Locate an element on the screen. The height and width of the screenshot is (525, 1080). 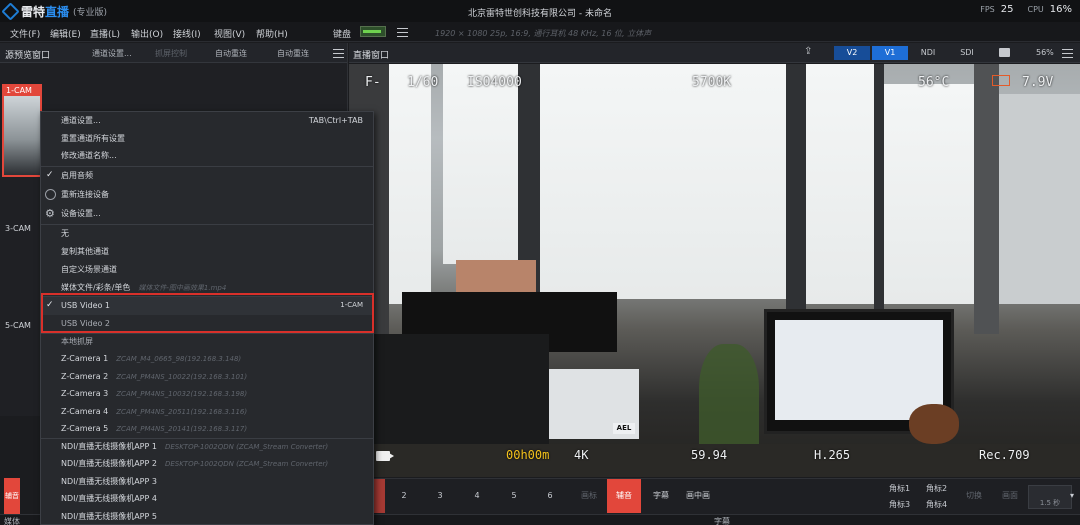
tab-v1: V1 is located at coordinates (890, 53).